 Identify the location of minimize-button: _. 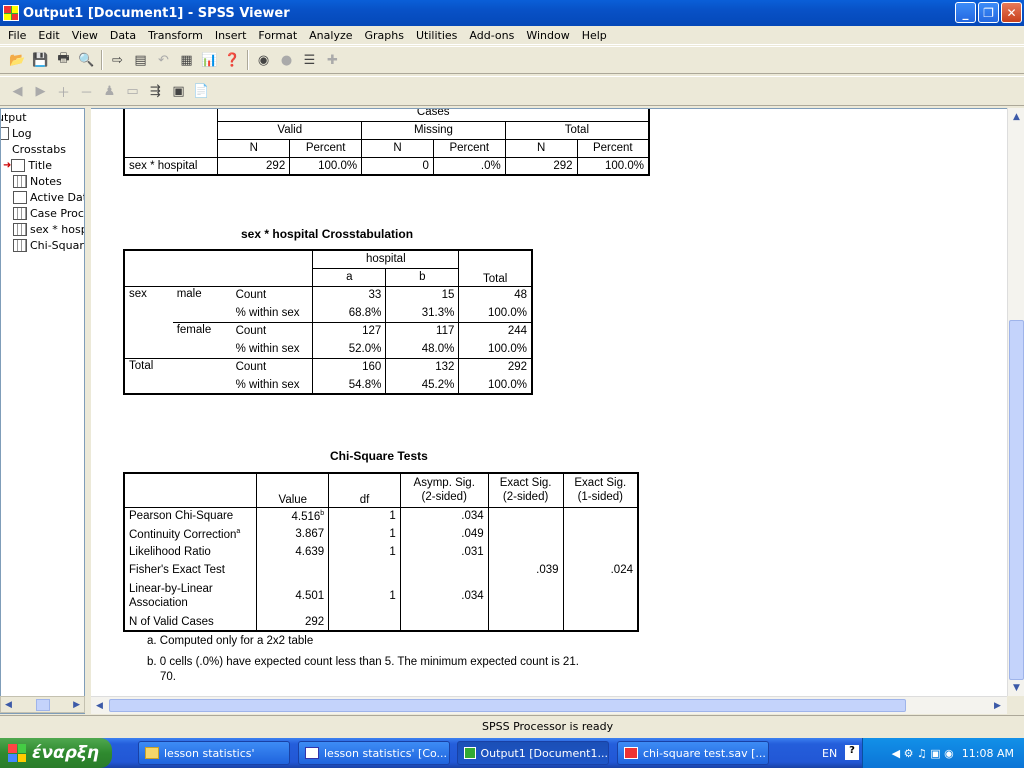
(965, 12).